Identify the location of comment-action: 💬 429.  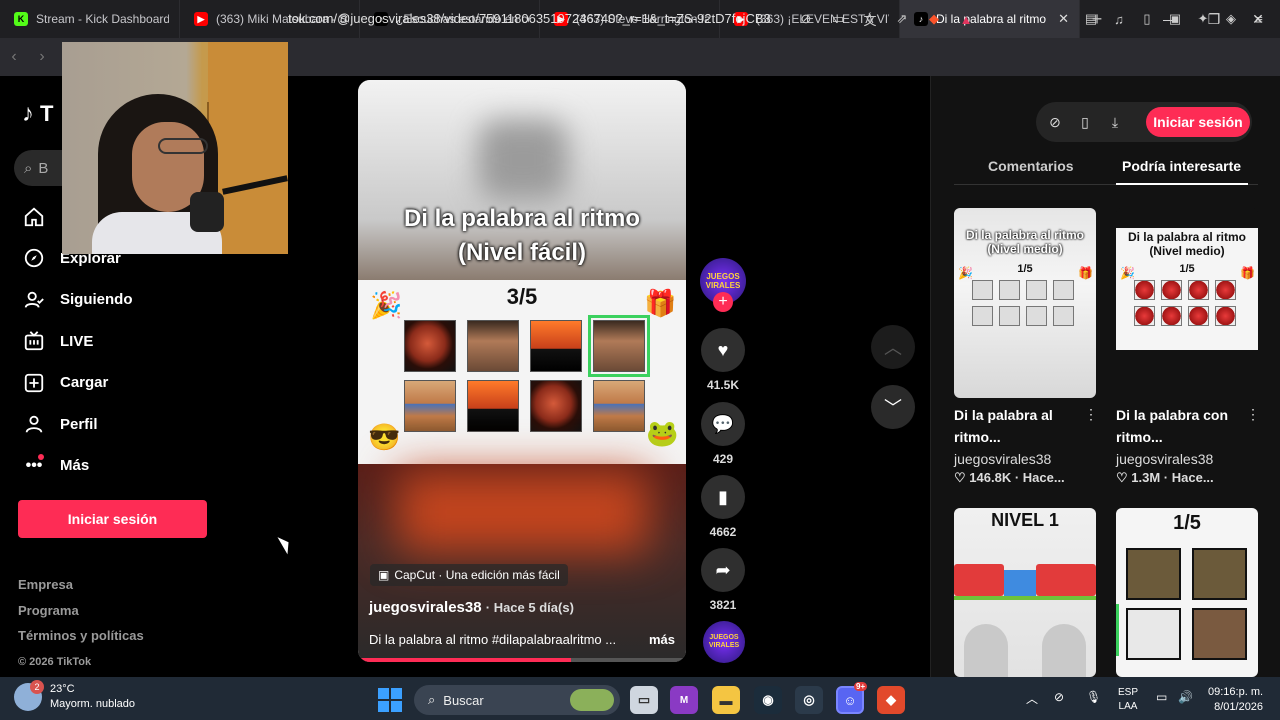
(723, 434).